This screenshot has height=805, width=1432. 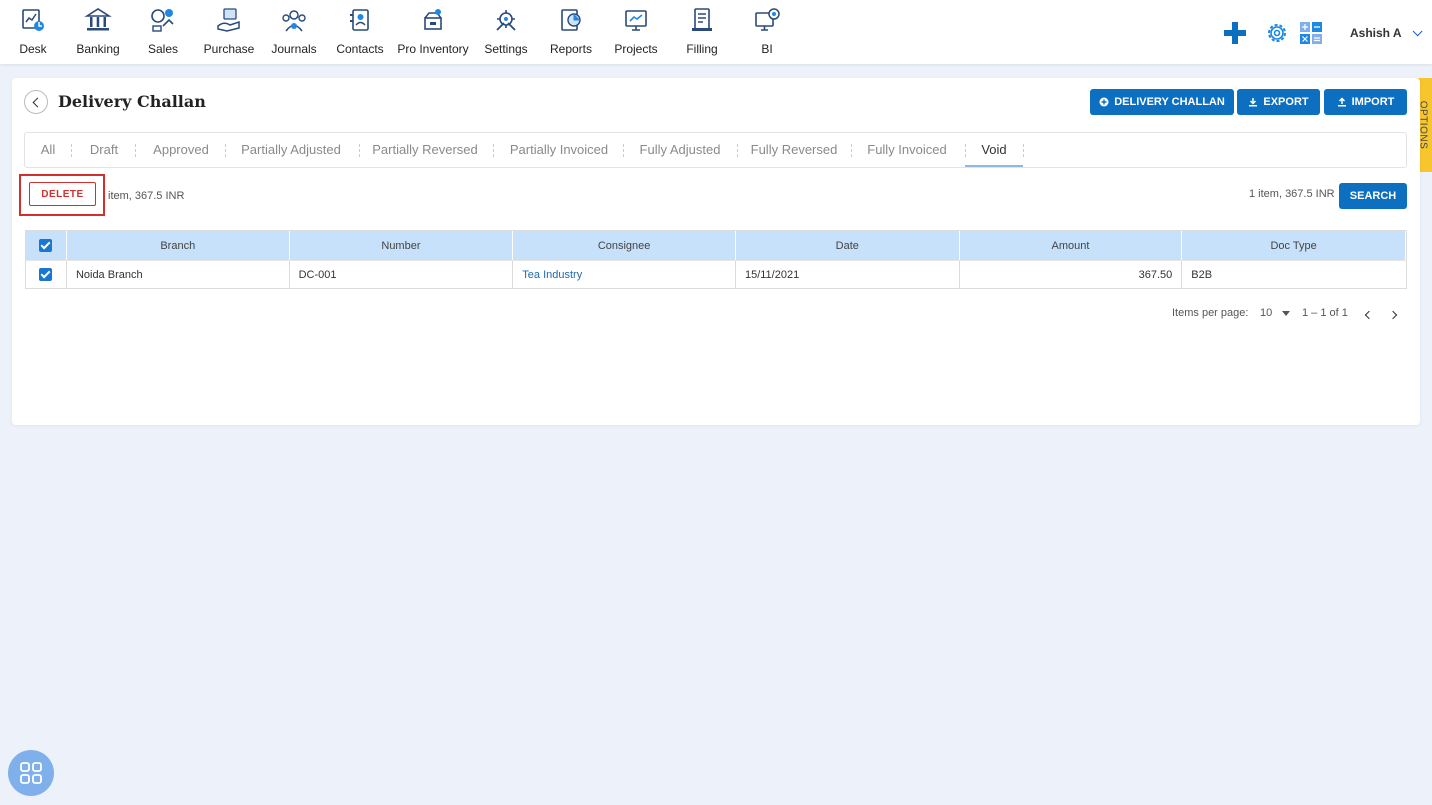 What do you see at coordinates (48, 150) in the screenshot?
I see `tab-all: All` at bounding box center [48, 150].